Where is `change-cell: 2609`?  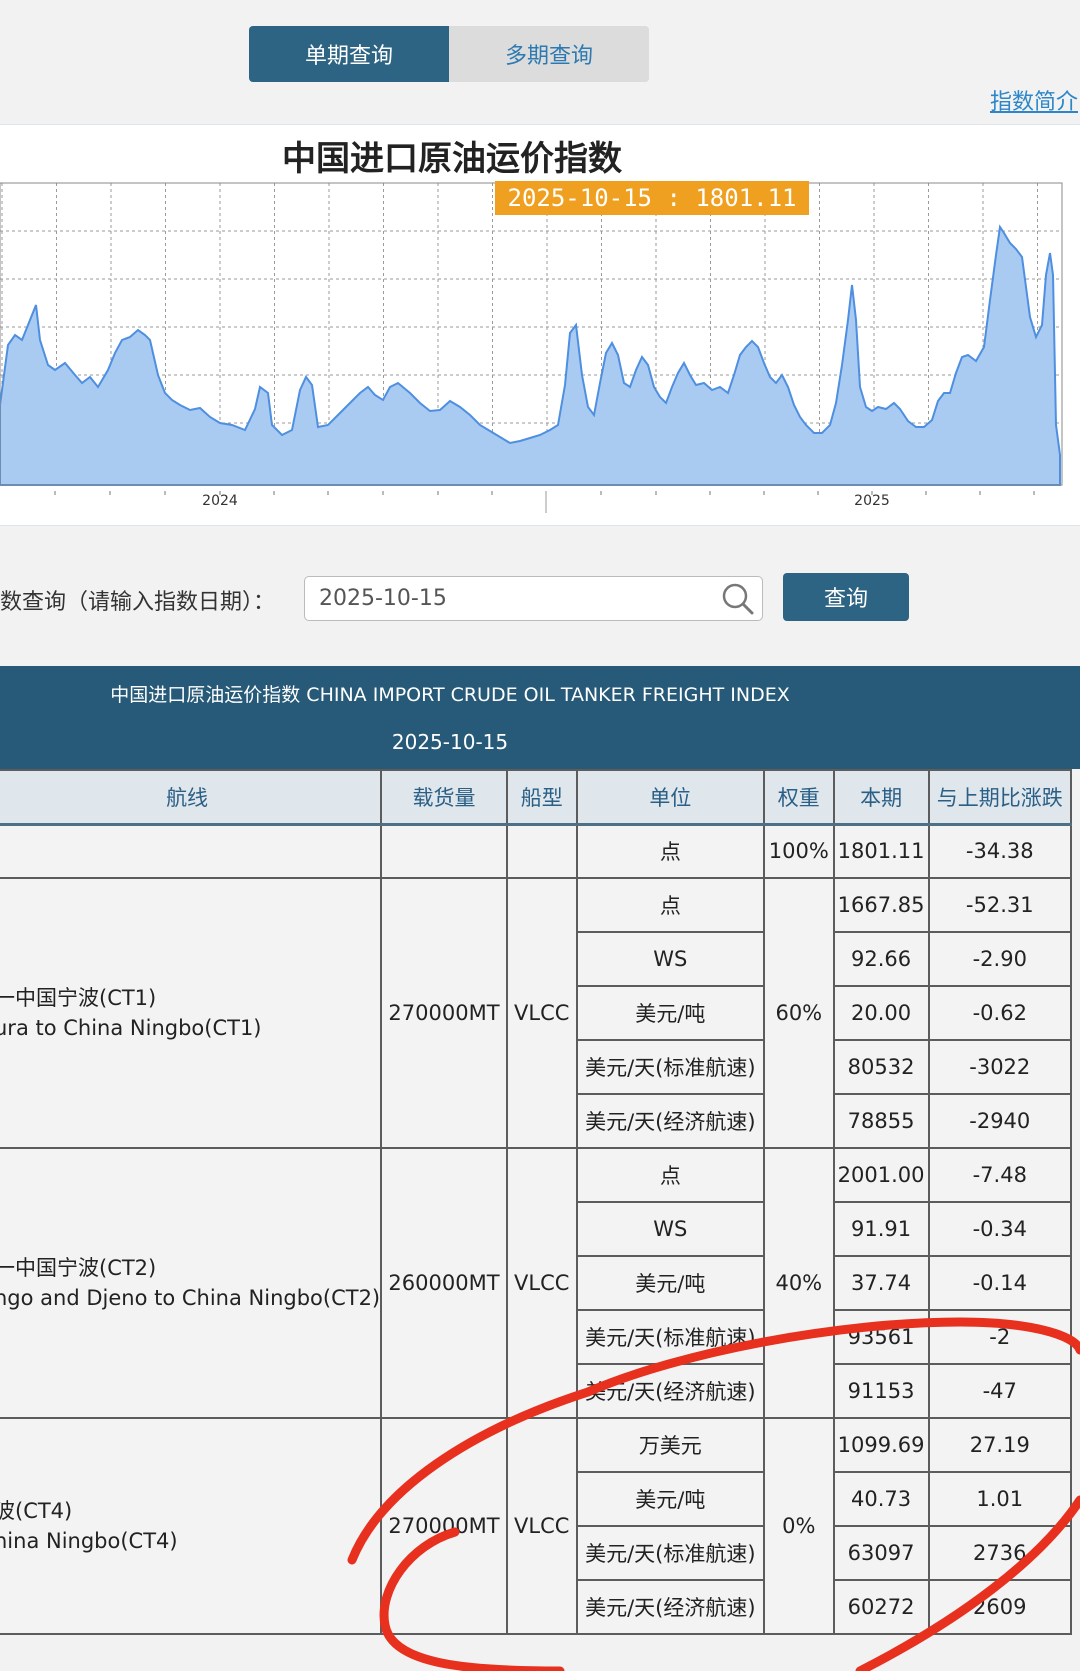
change-cell: 2609 is located at coordinates (1000, 1607).